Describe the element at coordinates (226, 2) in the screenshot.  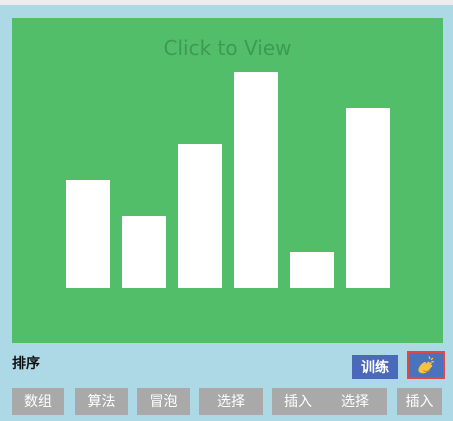
I see `top-strip` at that location.